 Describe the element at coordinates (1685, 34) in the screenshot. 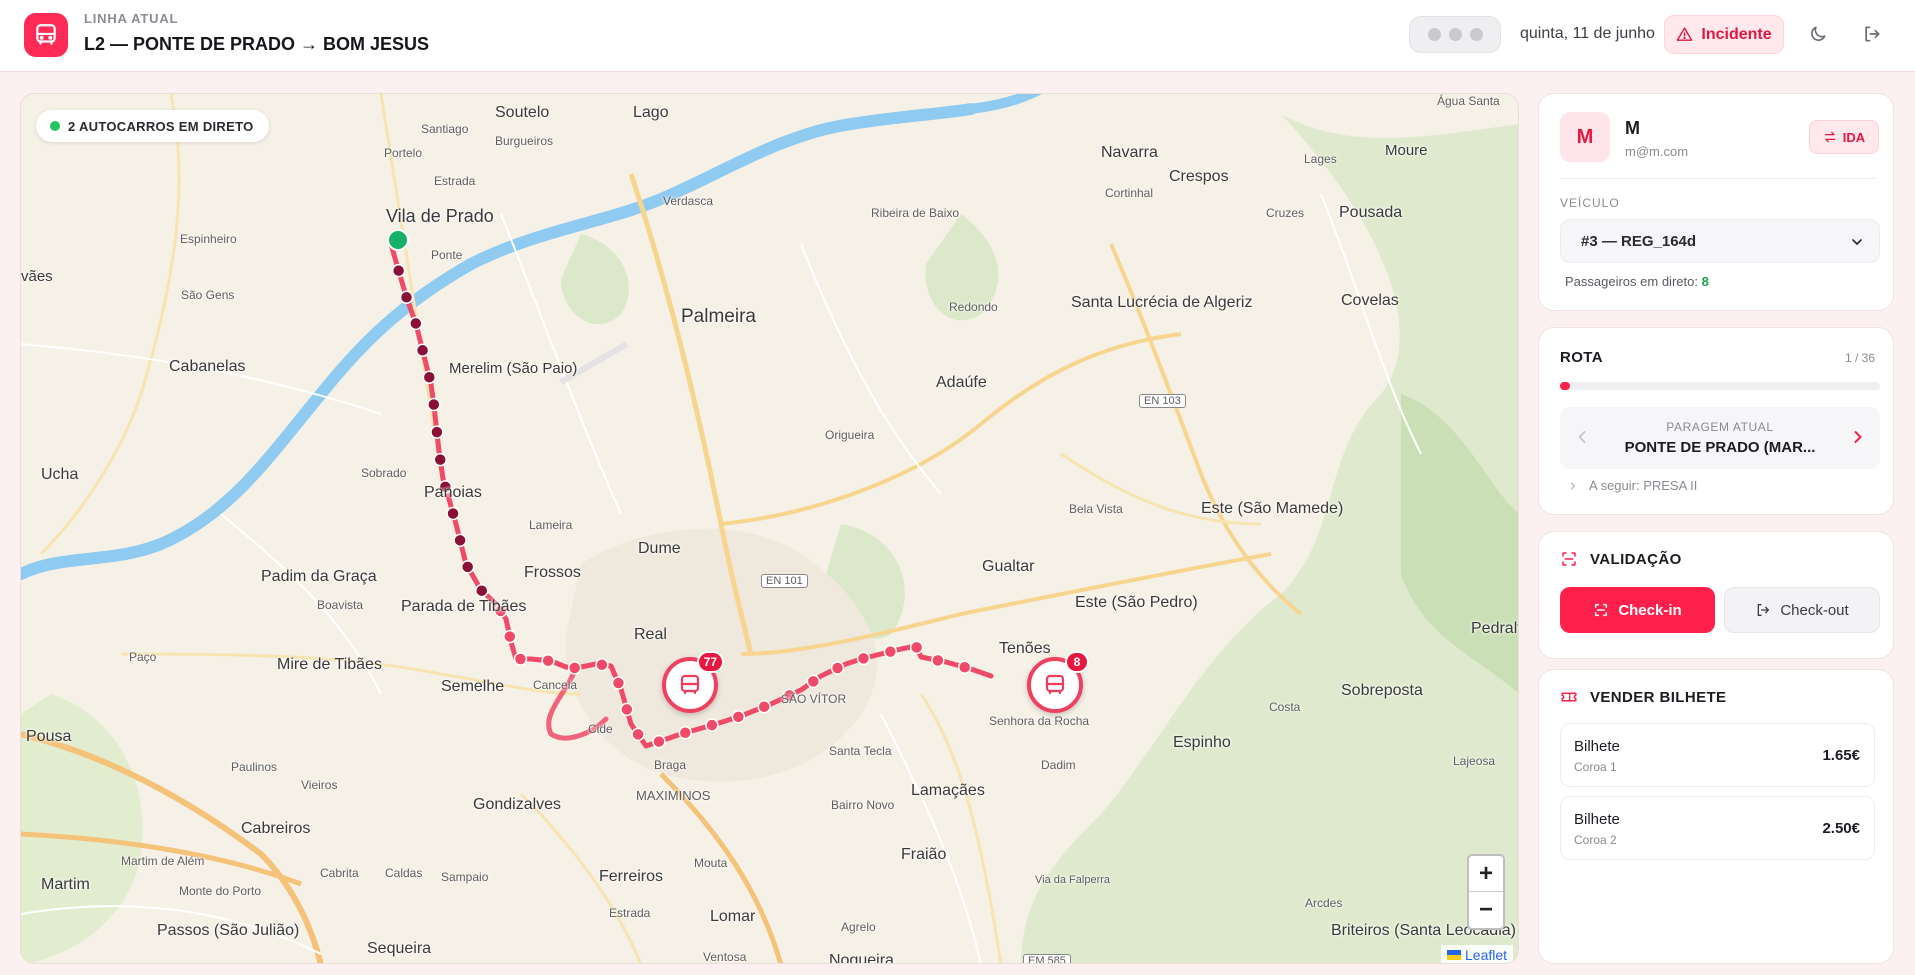

I see `warning-icon` at that location.